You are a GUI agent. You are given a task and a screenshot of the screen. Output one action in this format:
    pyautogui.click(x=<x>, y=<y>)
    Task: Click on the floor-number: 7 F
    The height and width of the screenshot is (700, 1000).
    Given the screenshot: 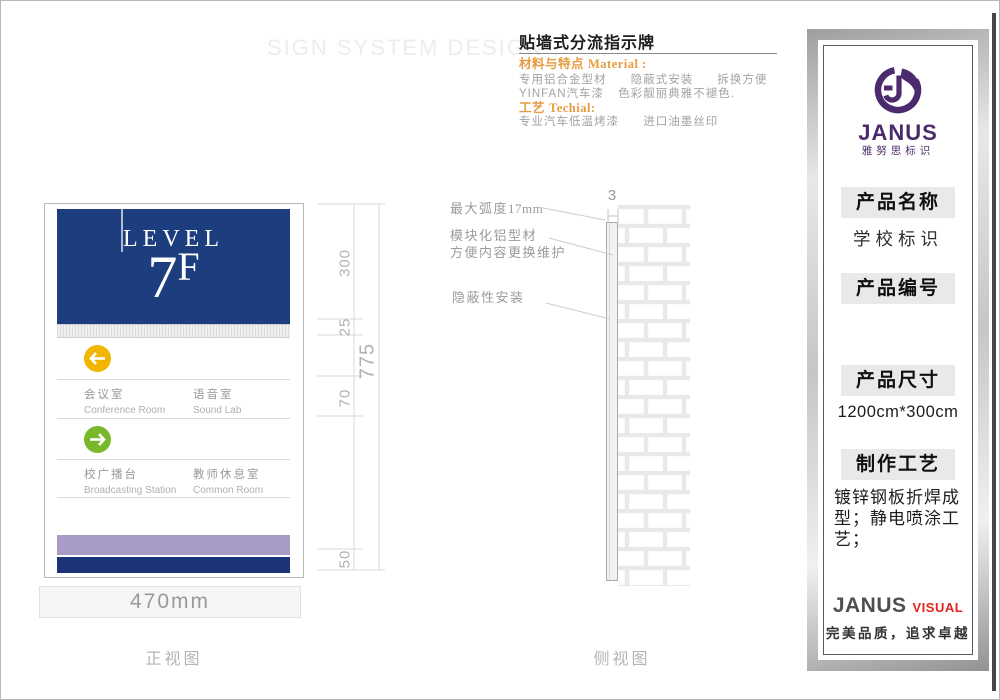 What is the action you would take?
    pyautogui.click(x=173, y=277)
    